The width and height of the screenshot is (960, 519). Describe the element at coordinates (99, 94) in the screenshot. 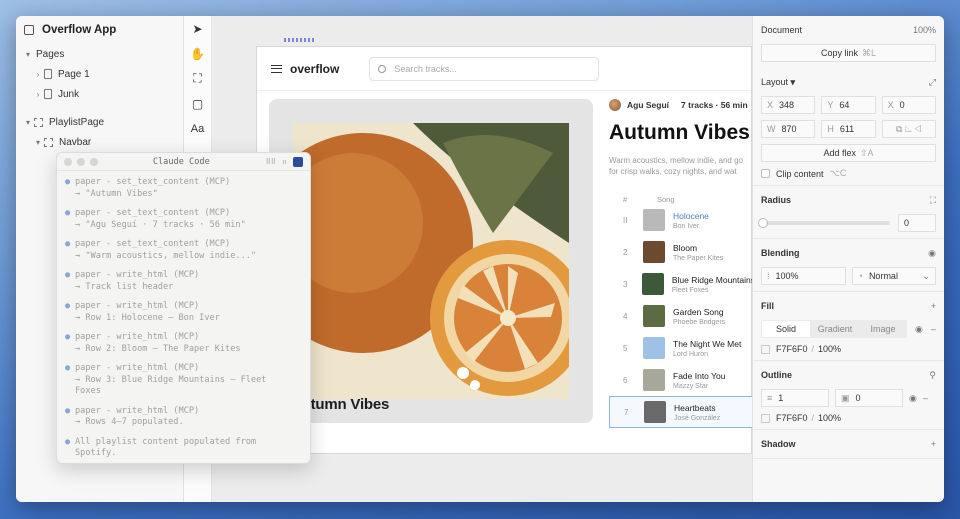

I see `page-item-junk: › Junk` at that location.